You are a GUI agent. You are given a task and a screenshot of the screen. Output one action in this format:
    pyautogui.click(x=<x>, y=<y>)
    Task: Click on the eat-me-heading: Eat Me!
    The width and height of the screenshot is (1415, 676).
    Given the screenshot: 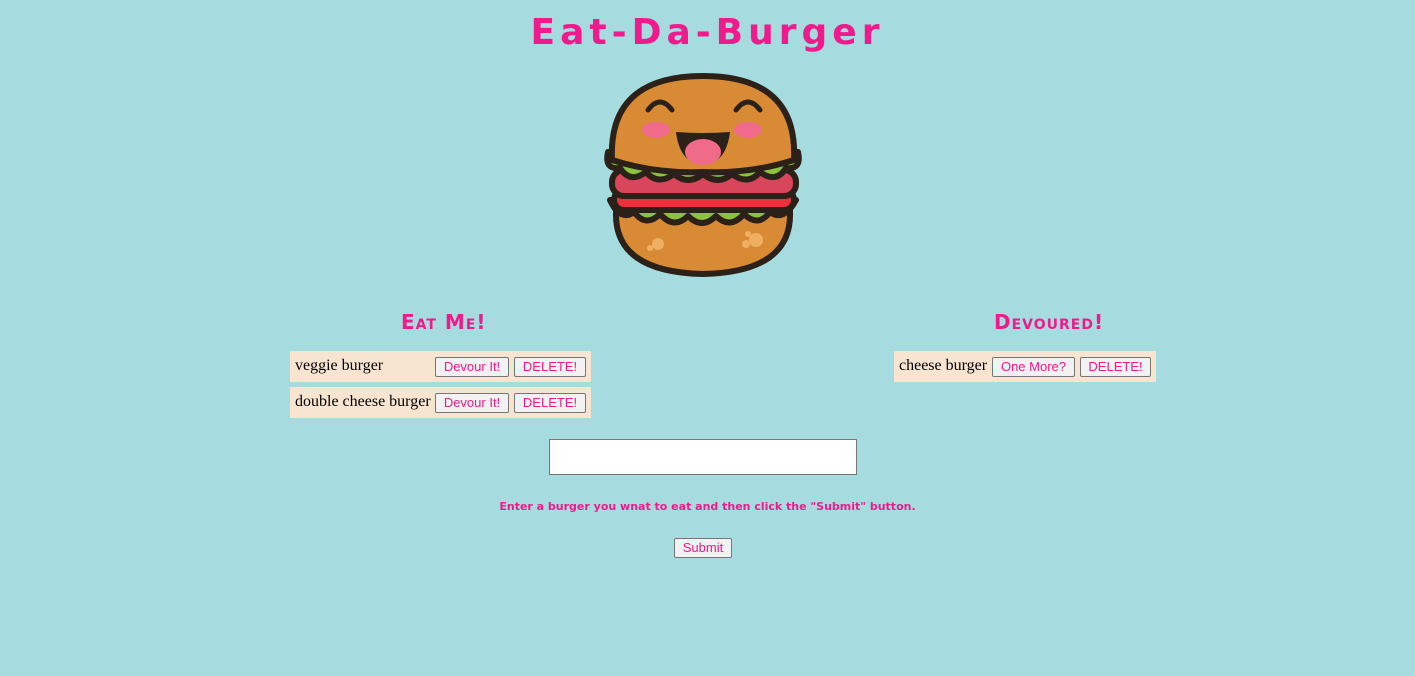 What is the action you would take?
    pyautogui.click(x=444, y=322)
    